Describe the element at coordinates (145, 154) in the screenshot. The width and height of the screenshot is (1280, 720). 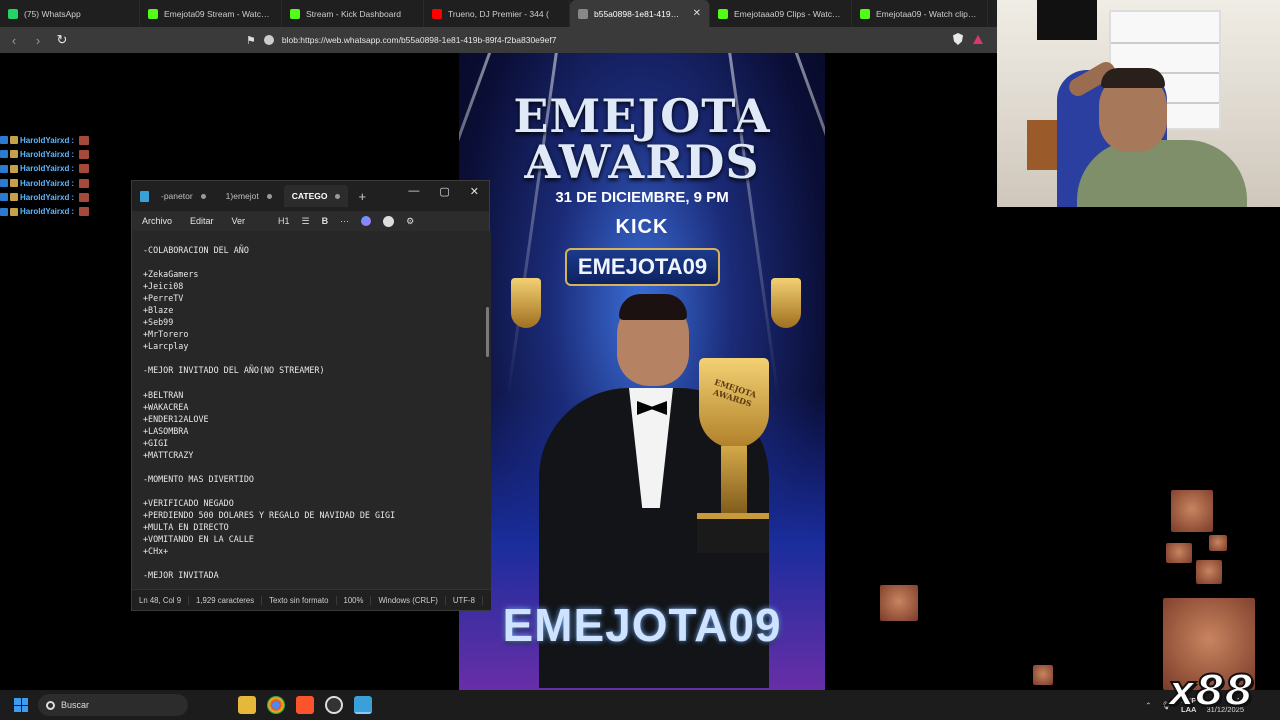
I see `chat-message: HaroldYairxd:` at that location.